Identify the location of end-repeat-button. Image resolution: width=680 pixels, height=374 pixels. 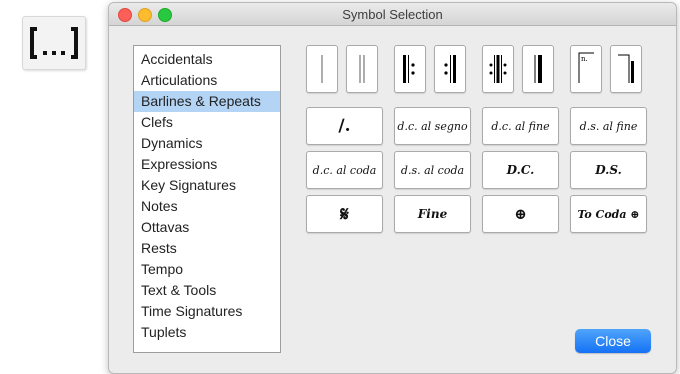
(450, 69).